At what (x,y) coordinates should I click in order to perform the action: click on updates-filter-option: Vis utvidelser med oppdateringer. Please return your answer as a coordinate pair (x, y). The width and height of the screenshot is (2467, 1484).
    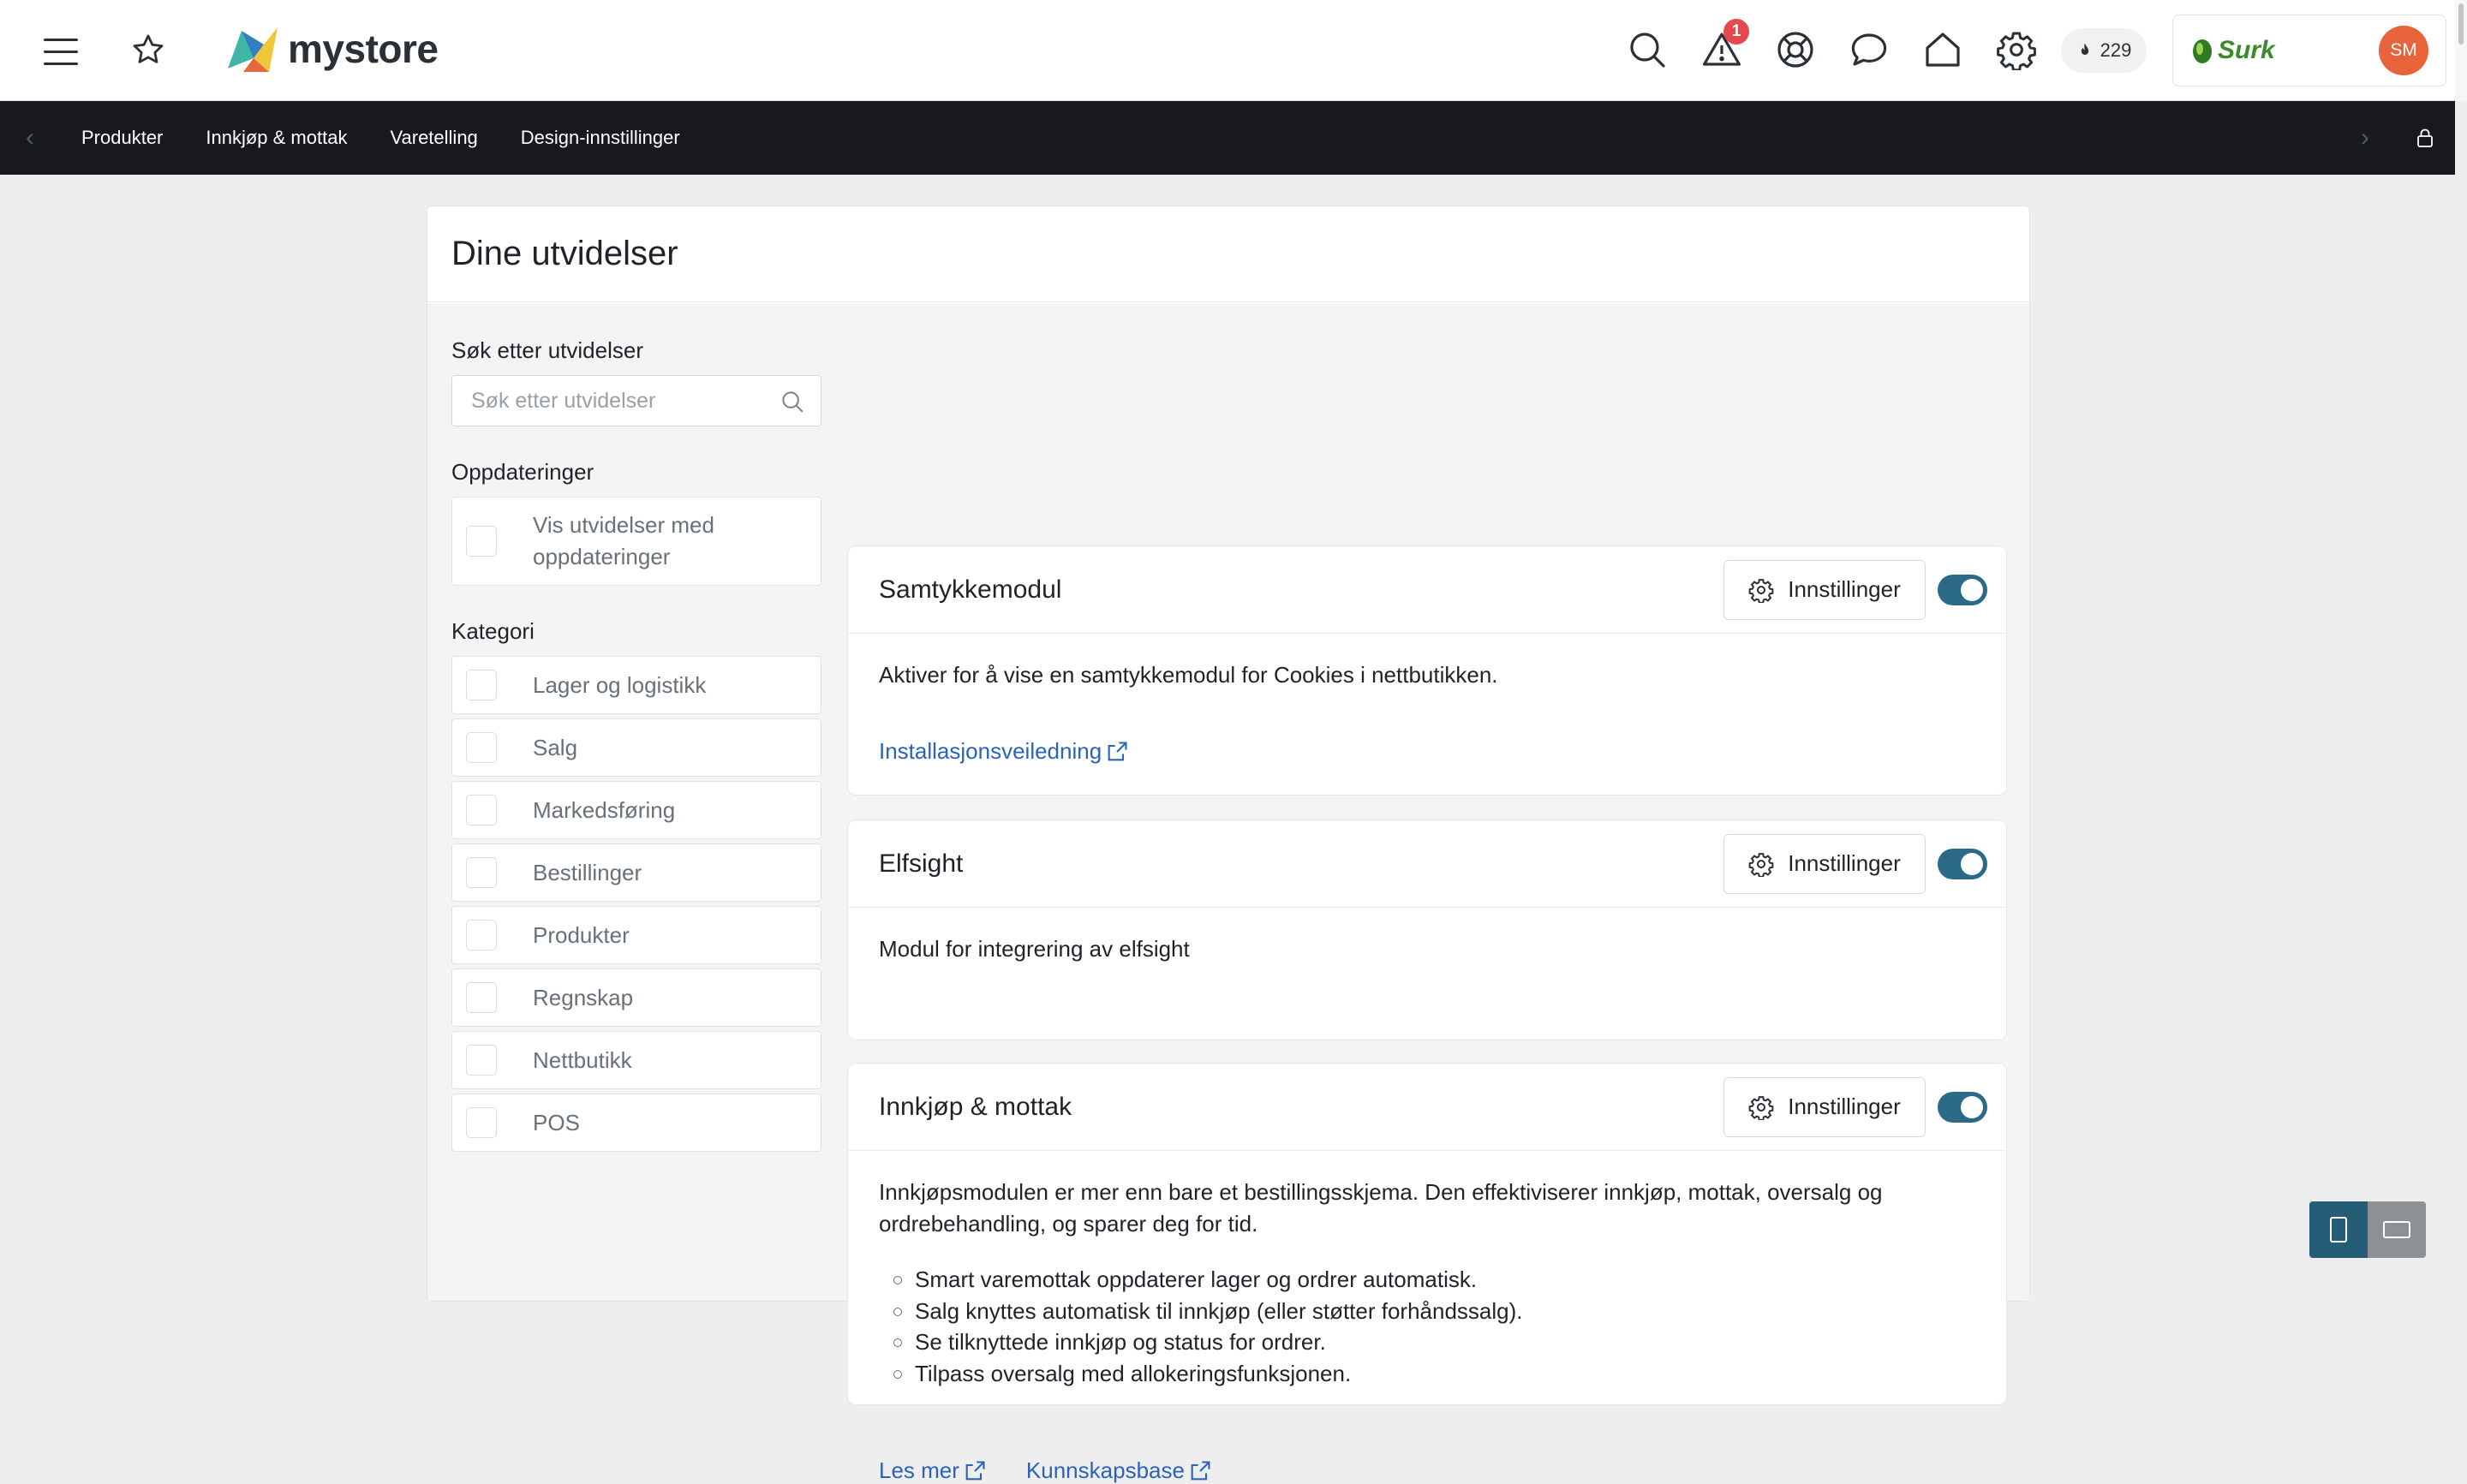
    Looking at the image, I should click on (636, 542).